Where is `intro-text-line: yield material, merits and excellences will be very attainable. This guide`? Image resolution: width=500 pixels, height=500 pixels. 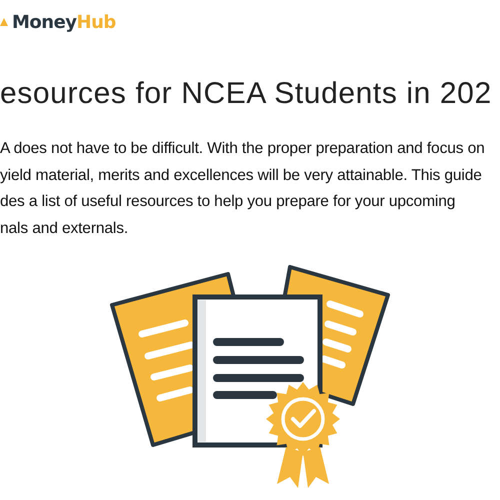 intro-text-line: yield material, merits and excellences will be very attainable. This guide is located at coordinates (241, 176).